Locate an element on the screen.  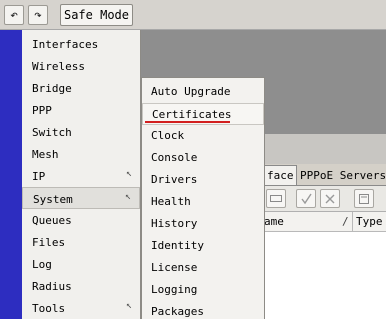
menu-item-label: Files is located at coordinates (49, 242).